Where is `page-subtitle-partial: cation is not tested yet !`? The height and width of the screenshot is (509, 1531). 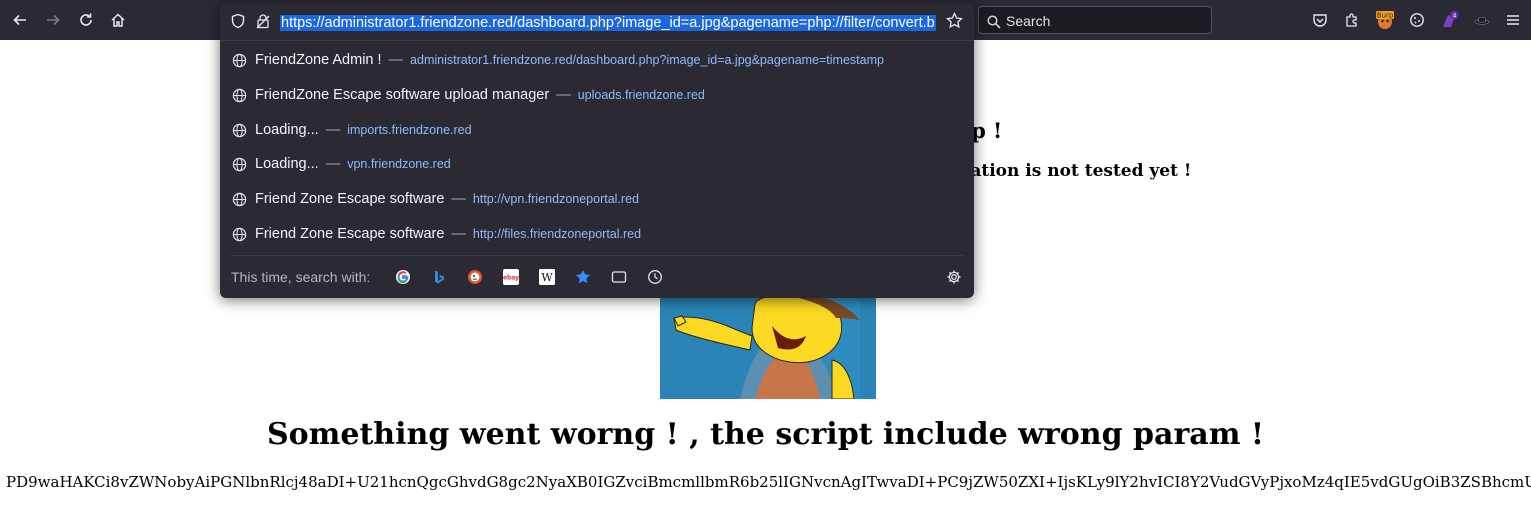
page-subtitle-partial: cation is not tested yet ! is located at coordinates (1076, 171).